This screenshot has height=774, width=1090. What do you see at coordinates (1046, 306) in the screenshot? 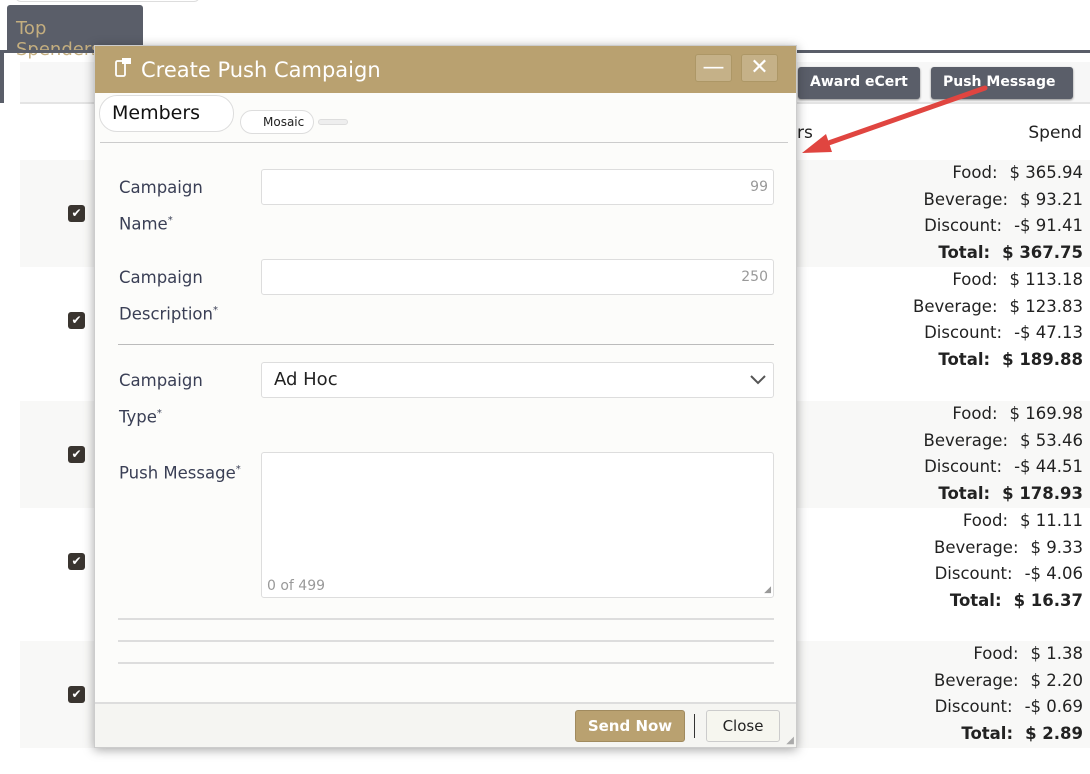
I see `beverage-value: $ 123.83` at bounding box center [1046, 306].